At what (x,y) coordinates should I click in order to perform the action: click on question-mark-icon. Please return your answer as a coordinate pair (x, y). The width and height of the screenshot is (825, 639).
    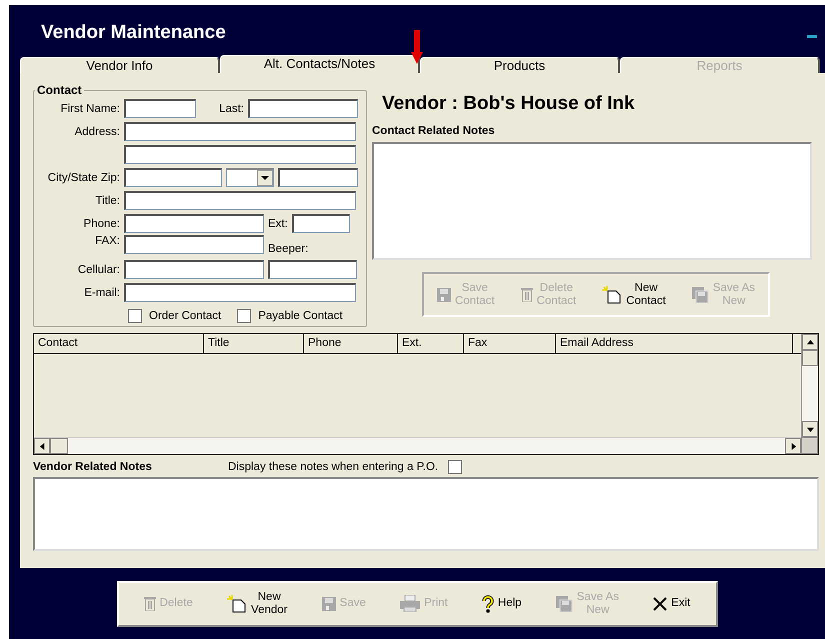
    Looking at the image, I should click on (488, 603).